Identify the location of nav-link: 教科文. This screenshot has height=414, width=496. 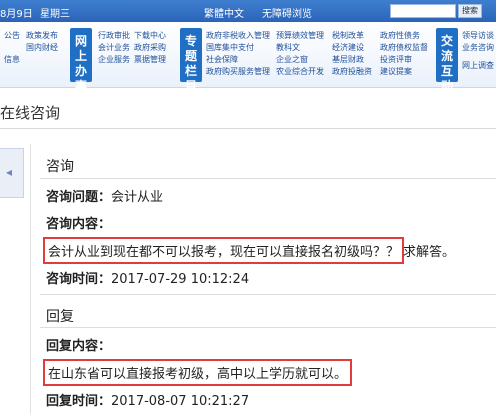
(300, 48).